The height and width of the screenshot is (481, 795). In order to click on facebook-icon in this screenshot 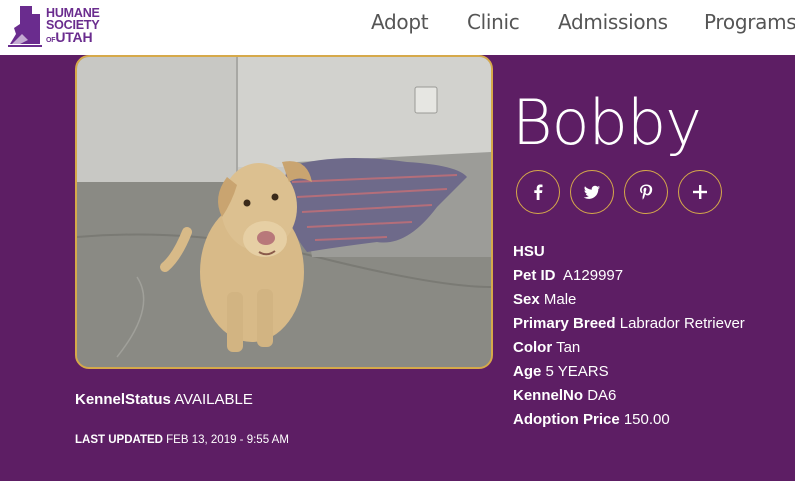, I will do `click(538, 192)`.